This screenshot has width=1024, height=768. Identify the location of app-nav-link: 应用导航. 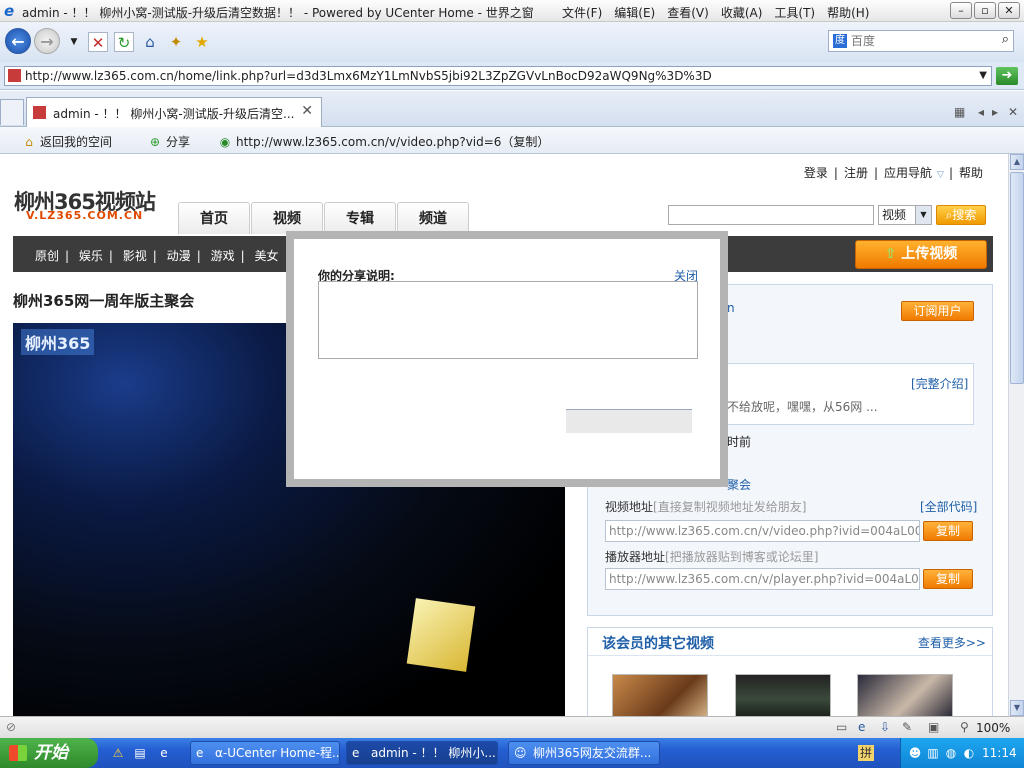
(908, 173).